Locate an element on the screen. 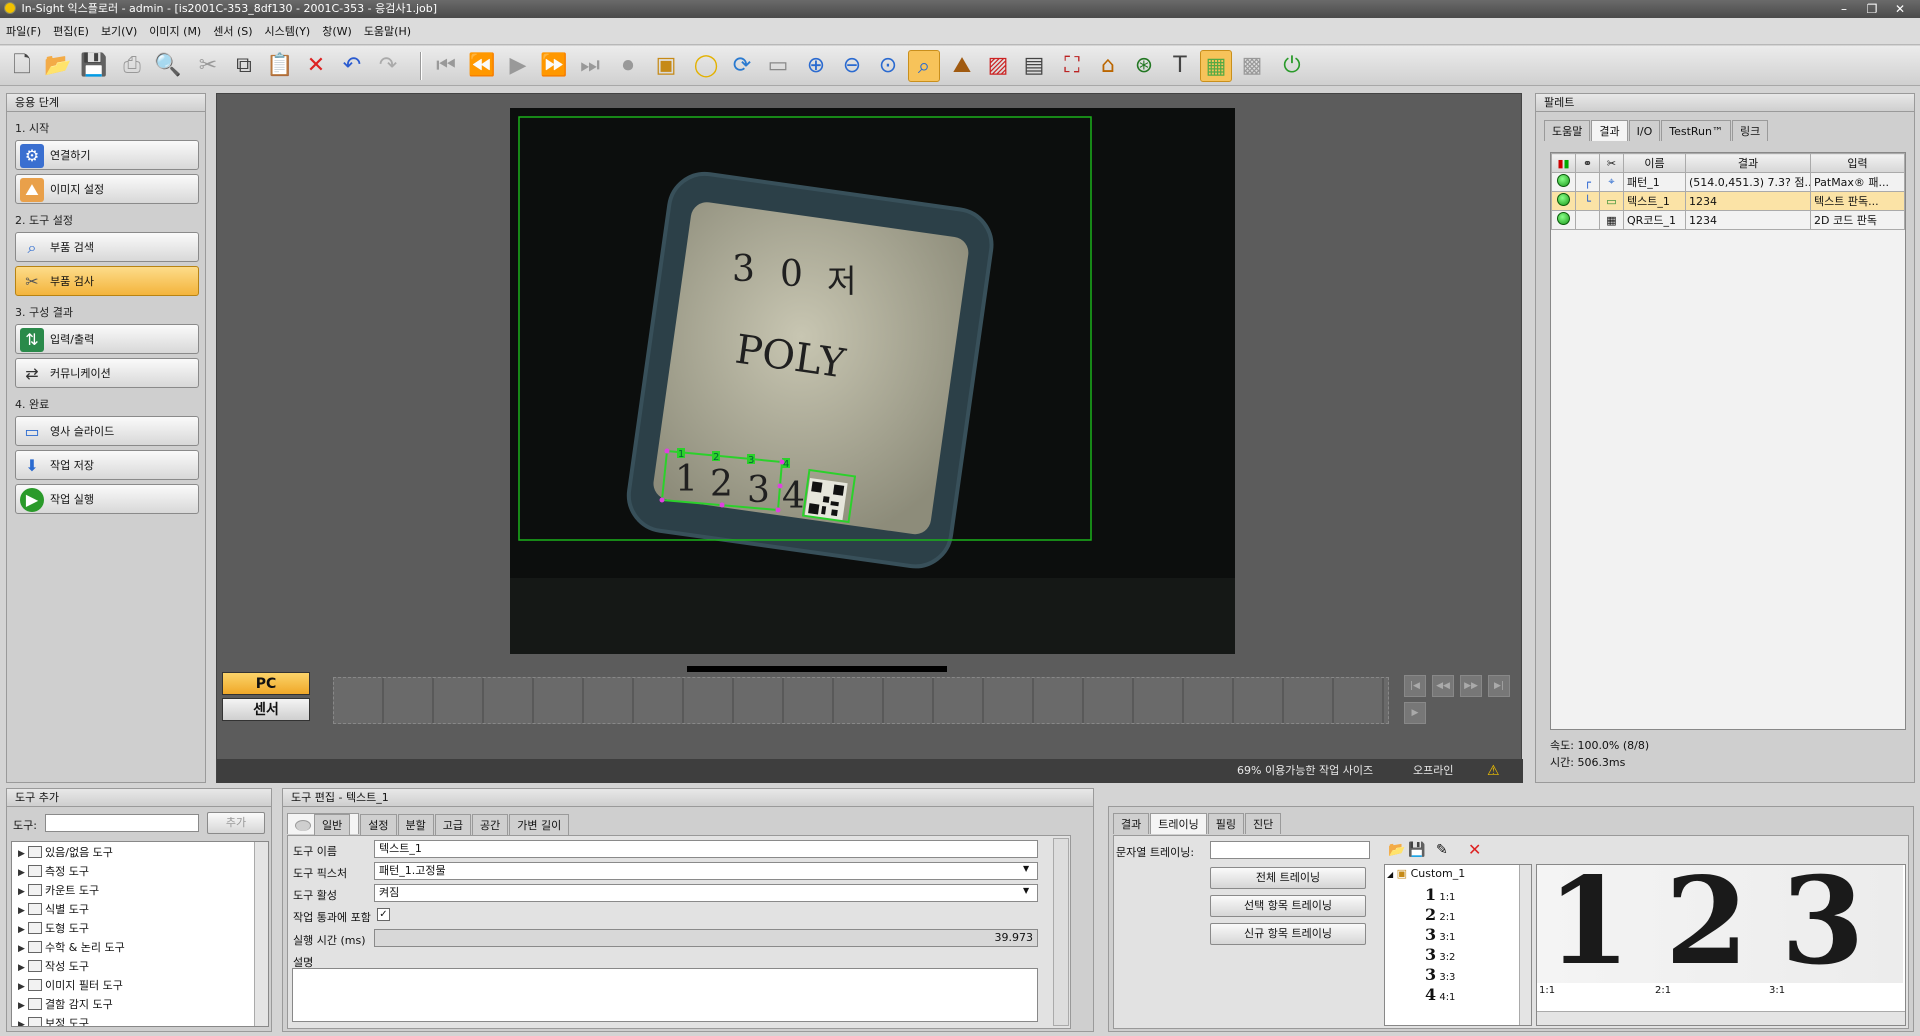  last-frame-icon: ⏭ is located at coordinates (590, 66).